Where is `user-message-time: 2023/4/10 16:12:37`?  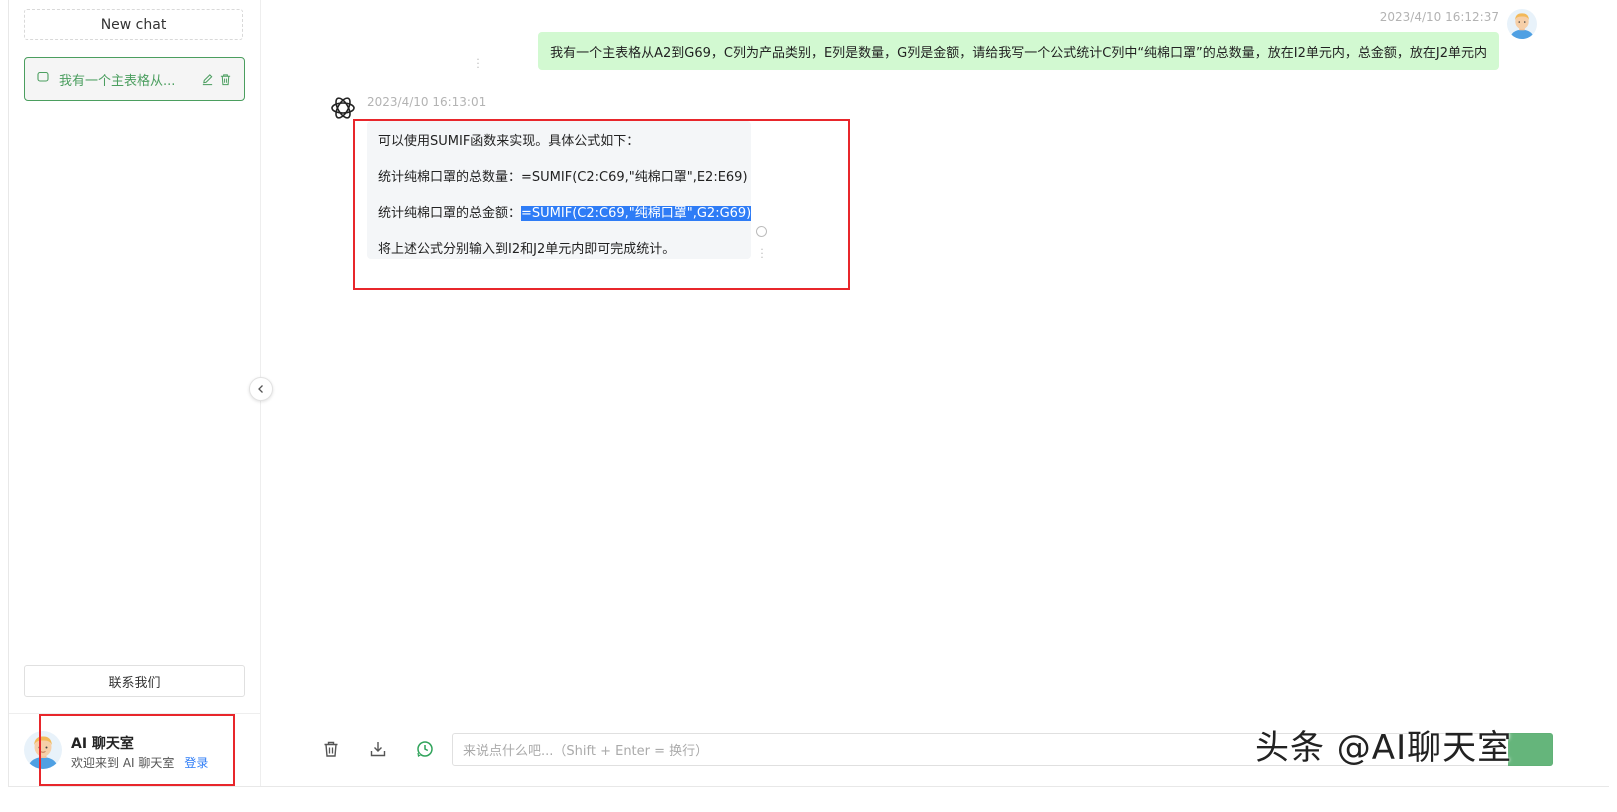 user-message-time: 2023/4/10 16:12:37 is located at coordinates (1439, 17).